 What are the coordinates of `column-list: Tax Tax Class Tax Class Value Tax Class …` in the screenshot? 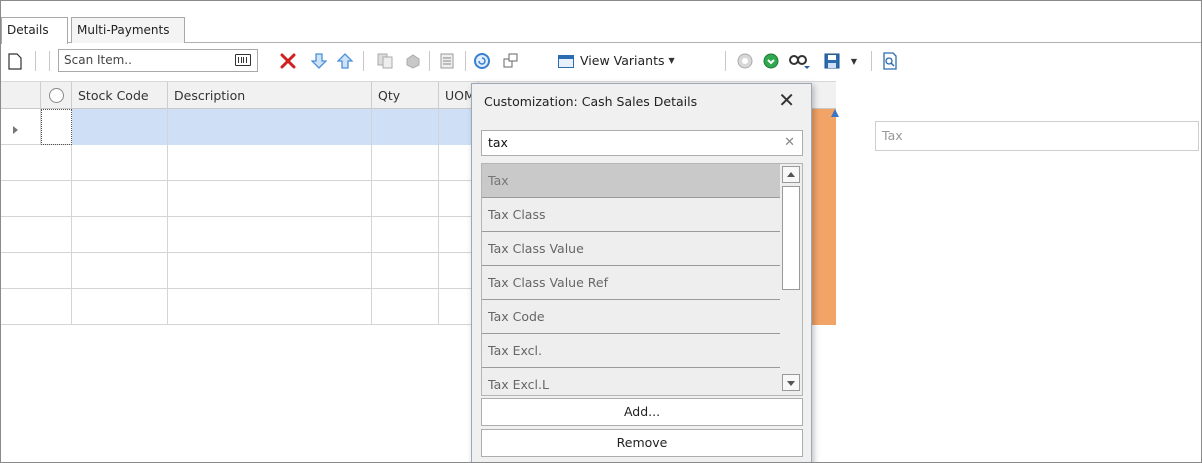 It's located at (642, 279).